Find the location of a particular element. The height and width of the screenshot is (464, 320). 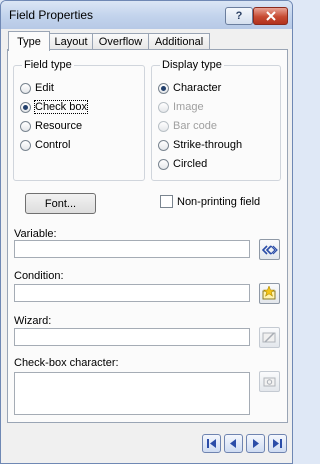

radio-label: Resource is located at coordinates (59, 126).